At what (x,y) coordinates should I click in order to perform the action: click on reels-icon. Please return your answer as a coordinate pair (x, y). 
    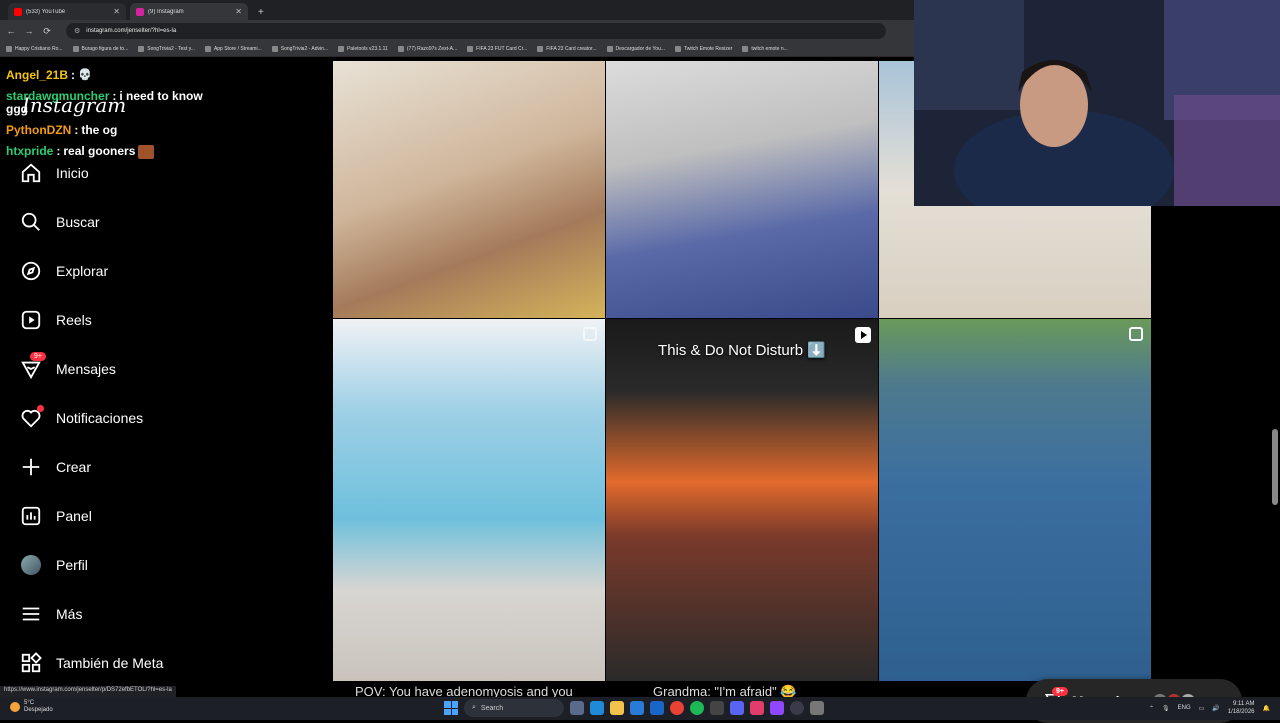
    Looking at the image, I should click on (31, 320).